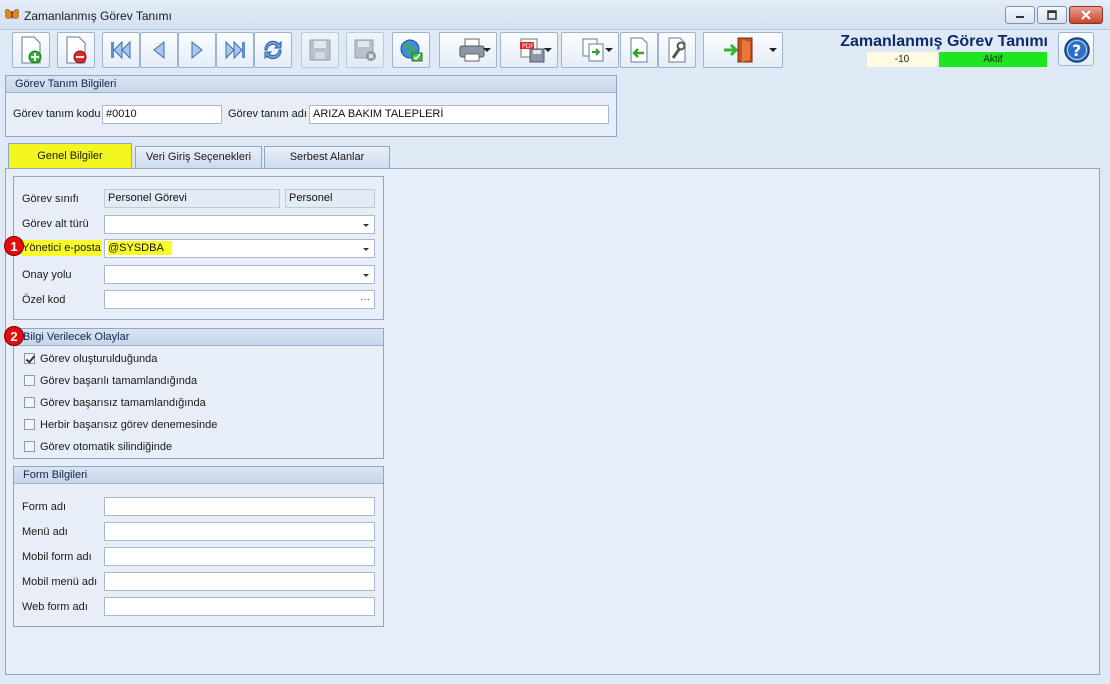  I want to click on next-record-button, so click(197, 50).